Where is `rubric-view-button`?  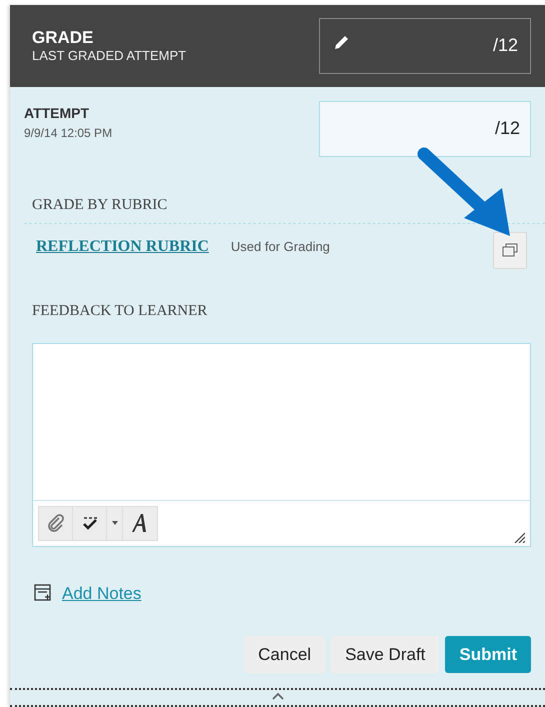
rubric-view-button is located at coordinates (510, 250).